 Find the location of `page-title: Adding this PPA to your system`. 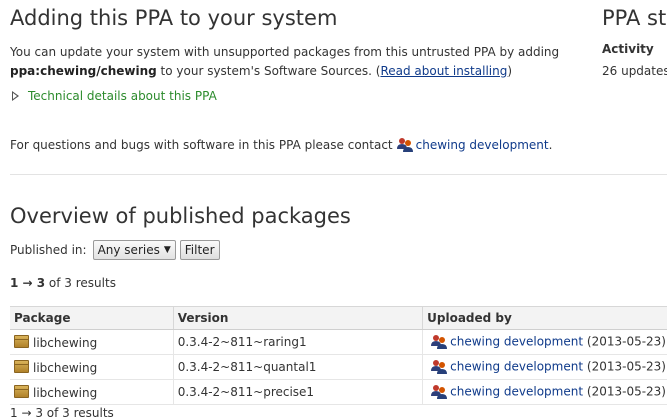

page-title: Adding this PPA to your system is located at coordinates (174, 18).